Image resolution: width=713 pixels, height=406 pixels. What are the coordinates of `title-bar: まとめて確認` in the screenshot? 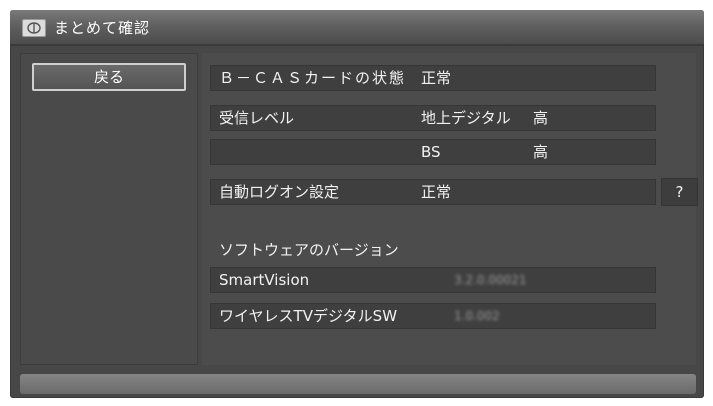 It's located at (357, 28).